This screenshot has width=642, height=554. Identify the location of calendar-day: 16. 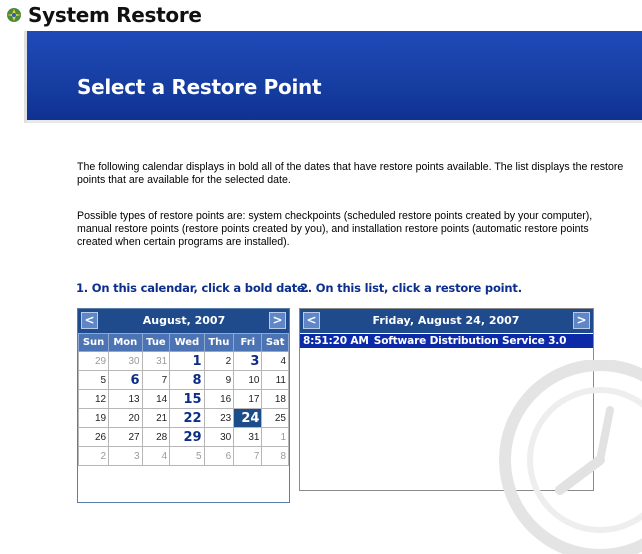
(219, 399).